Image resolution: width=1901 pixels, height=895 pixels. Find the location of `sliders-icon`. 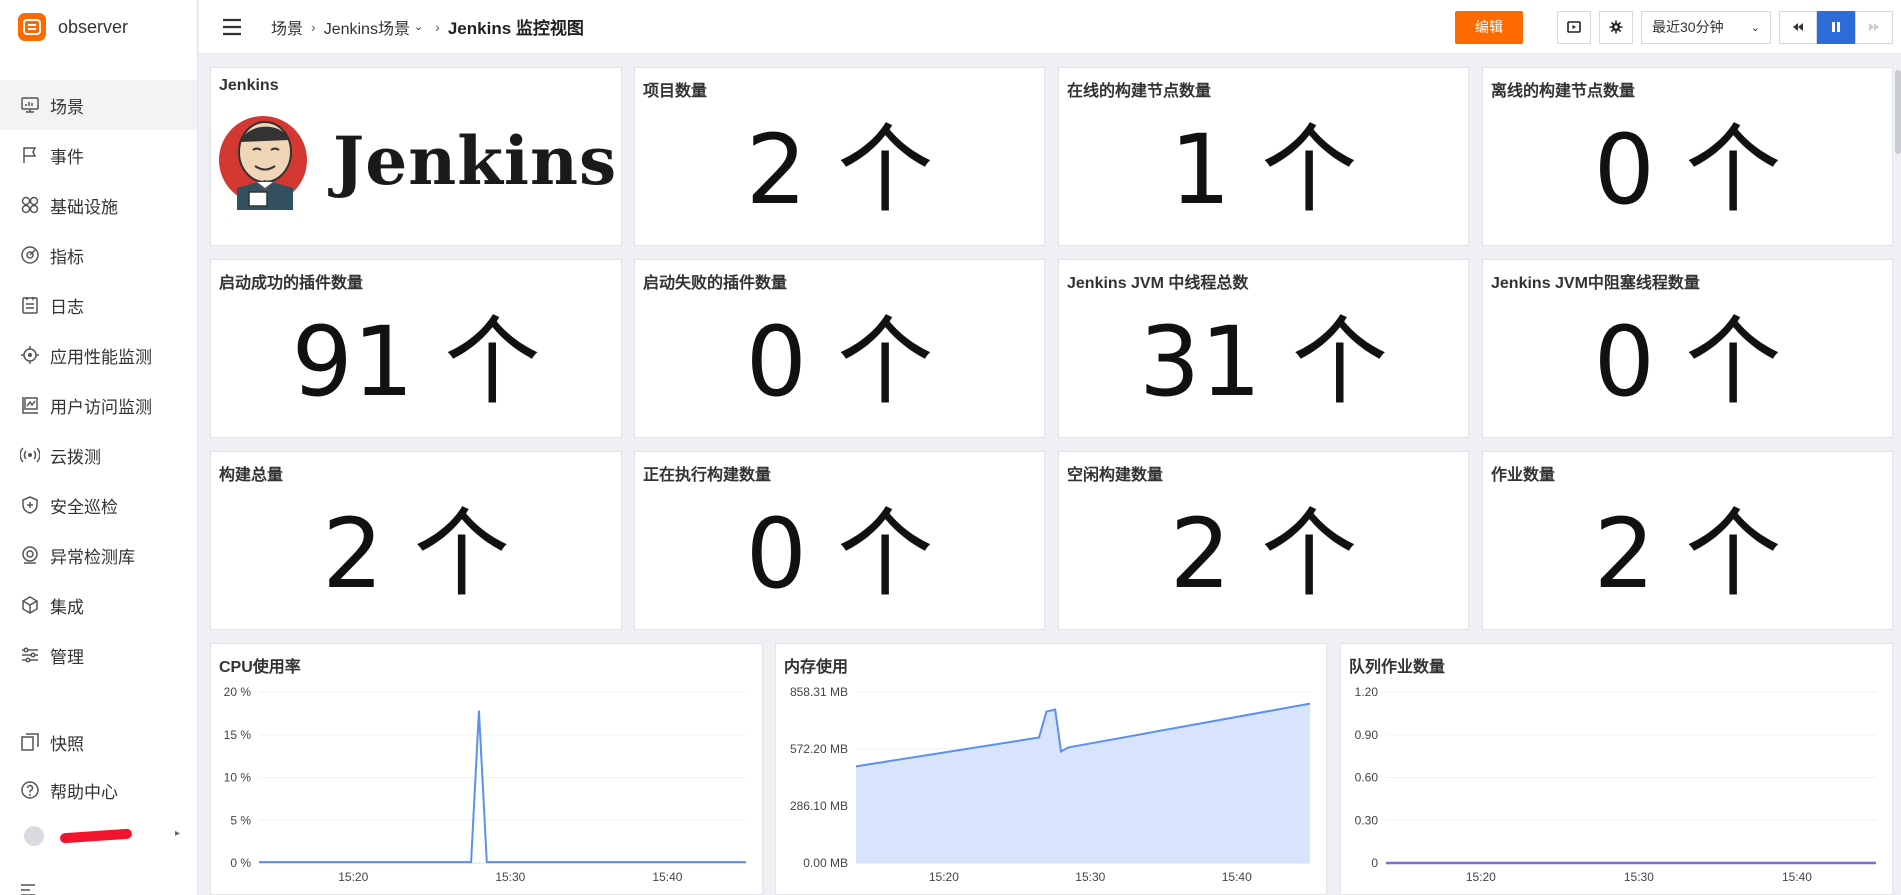

sliders-icon is located at coordinates (30, 655).